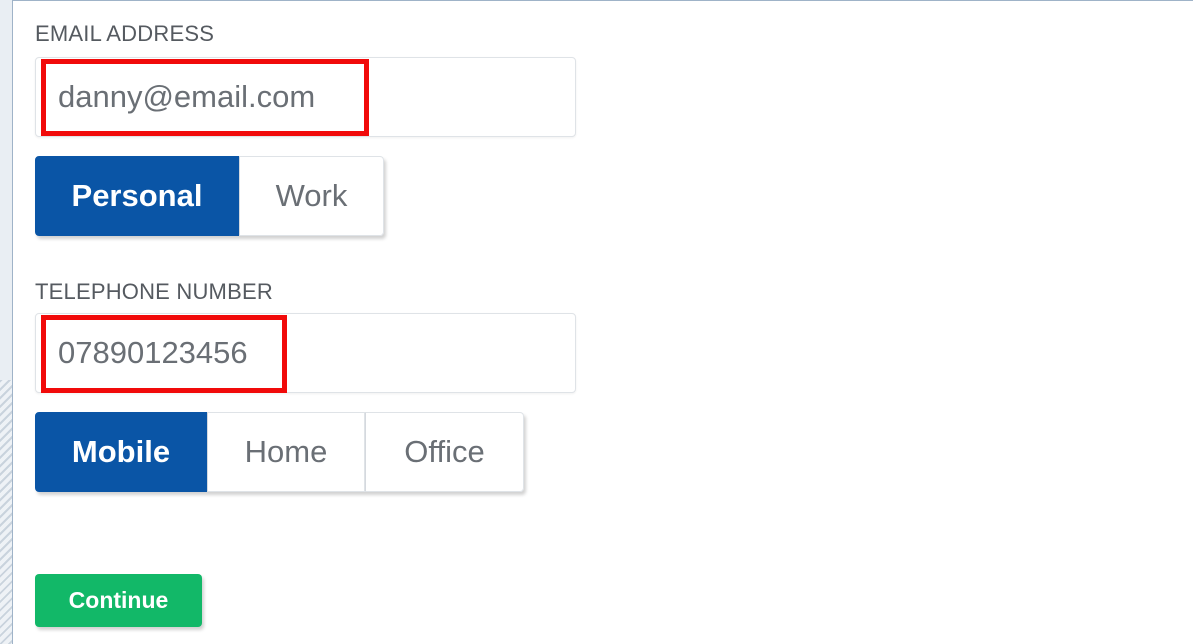 Image resolution: width=1193 pixels, height=644 pixels. What do you see at coordinates (444, 452) in the screenshot?
I see `phone-type-office-button: Office` at bounding box center [444, 452].